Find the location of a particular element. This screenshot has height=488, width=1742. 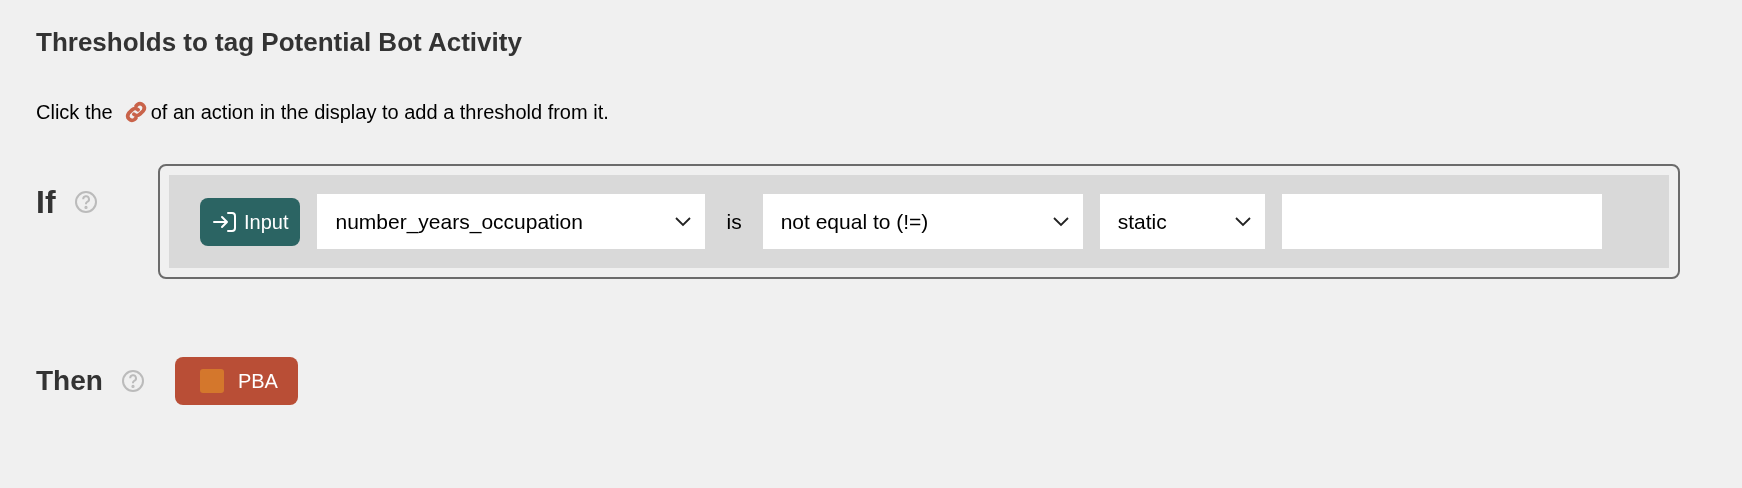

value-input is located at coordinates (1441, 221).